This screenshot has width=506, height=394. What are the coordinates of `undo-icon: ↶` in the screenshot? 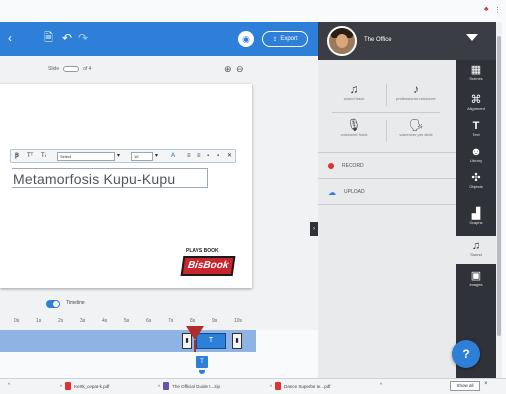 It's located at (67, 38).